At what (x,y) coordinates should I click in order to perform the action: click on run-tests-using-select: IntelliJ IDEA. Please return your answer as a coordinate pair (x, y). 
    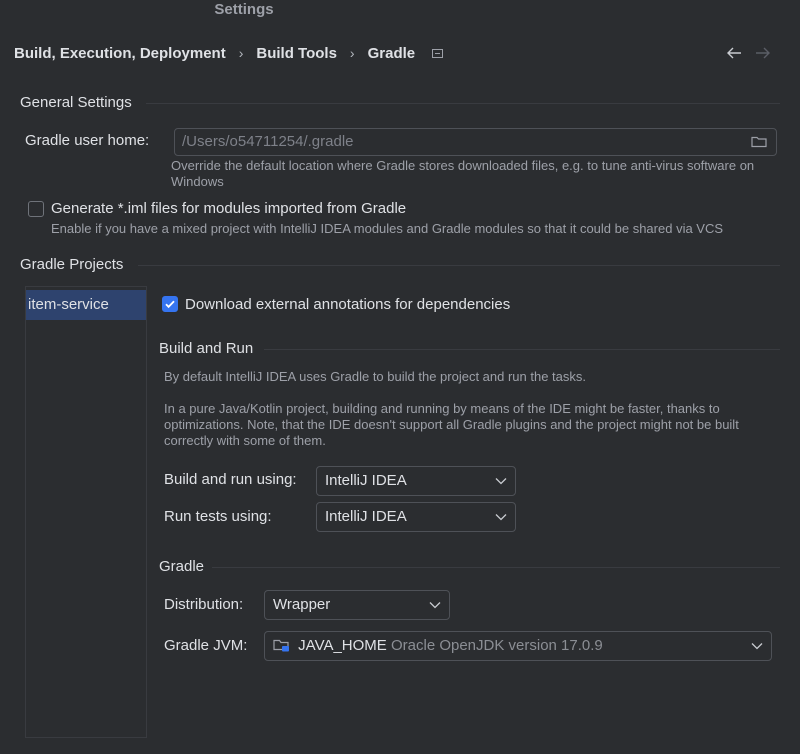
    Looking at the image, I should click on (416, 517).